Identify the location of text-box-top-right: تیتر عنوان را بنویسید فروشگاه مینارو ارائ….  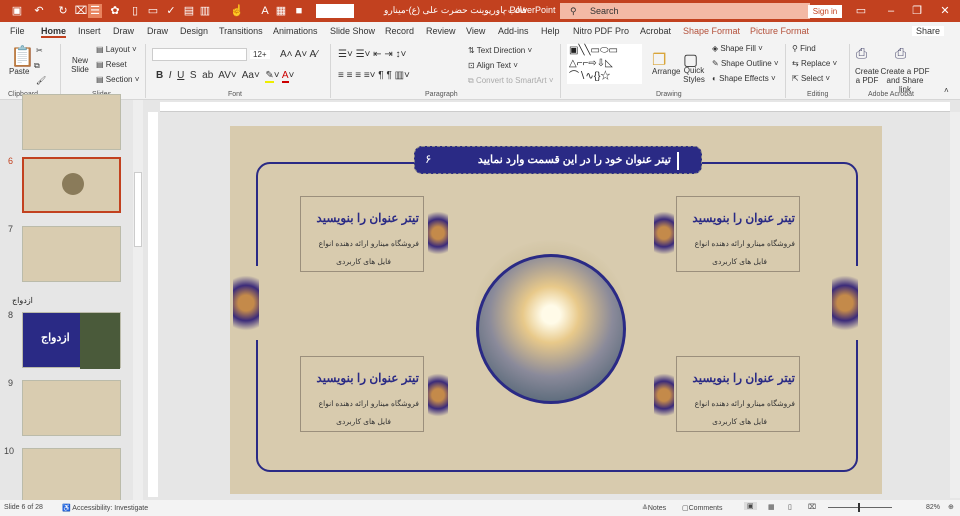
(738, 234).